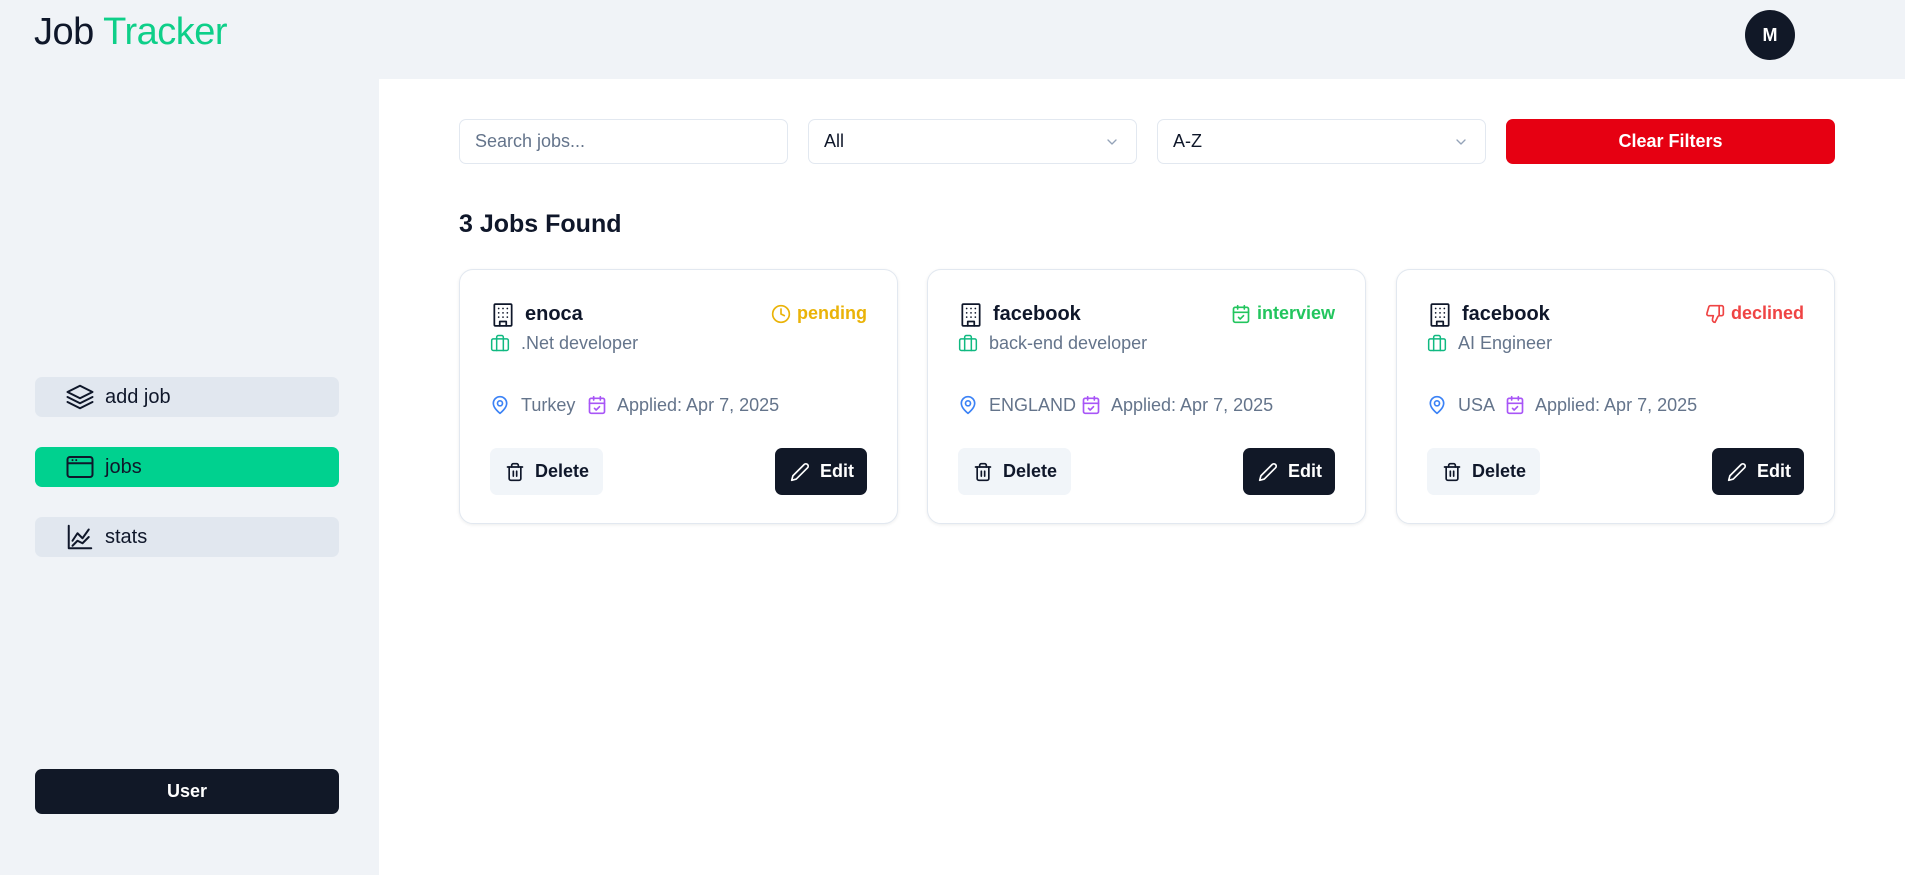 This screenshot has width=1905, height=875. What do you see at coordinates (781, 313) in the screenshot?
I see `clock-icon` at bounding box center [781, 313].